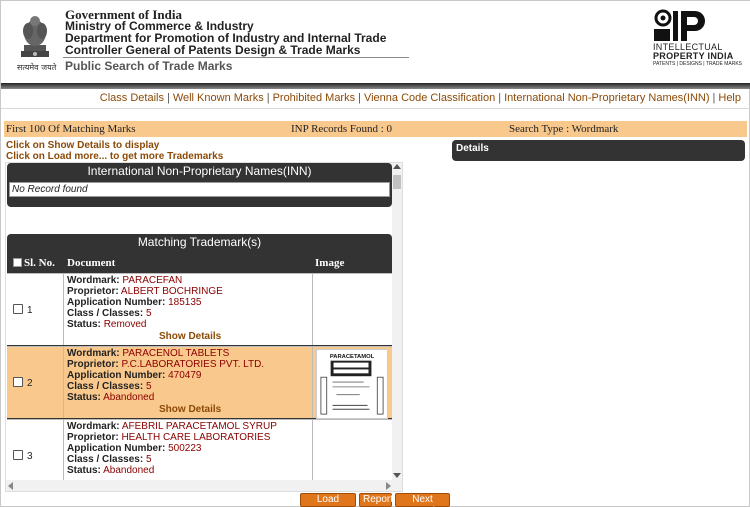 The width and height of the screenshot is (750, 507). What do you see at coordinates (397, 166) in the screenshot?
I see `scroll-up-arrow-icon` at bounding box center [397, 166].